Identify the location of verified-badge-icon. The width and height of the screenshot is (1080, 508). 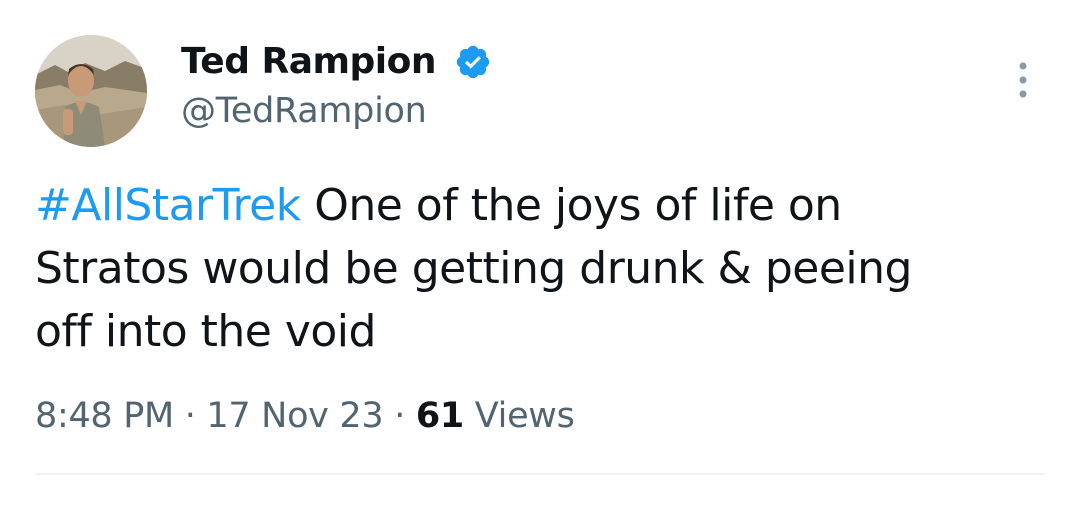
(473, 62).